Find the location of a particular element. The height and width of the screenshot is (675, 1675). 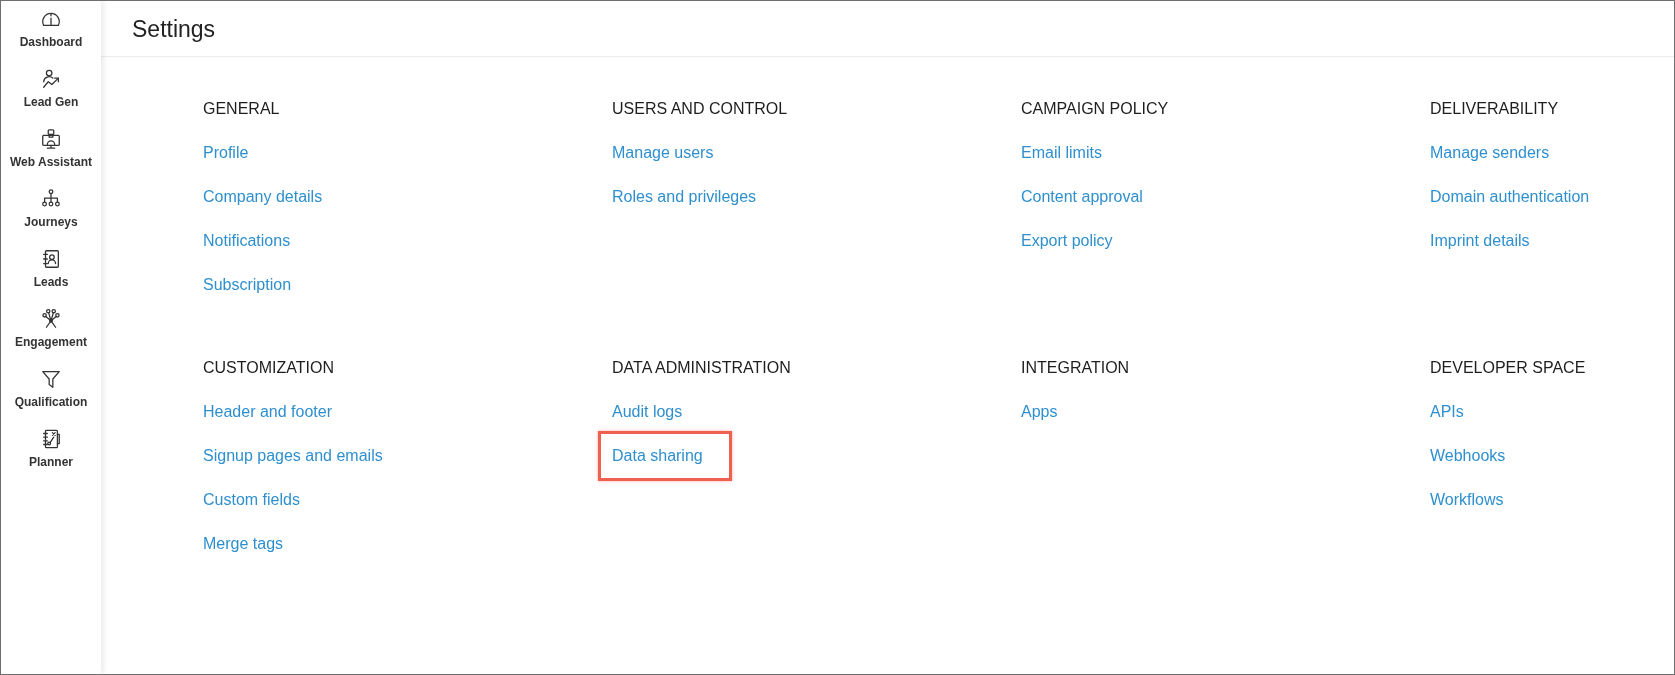

nav-item: Journeys is located at coordinates (51, 211).